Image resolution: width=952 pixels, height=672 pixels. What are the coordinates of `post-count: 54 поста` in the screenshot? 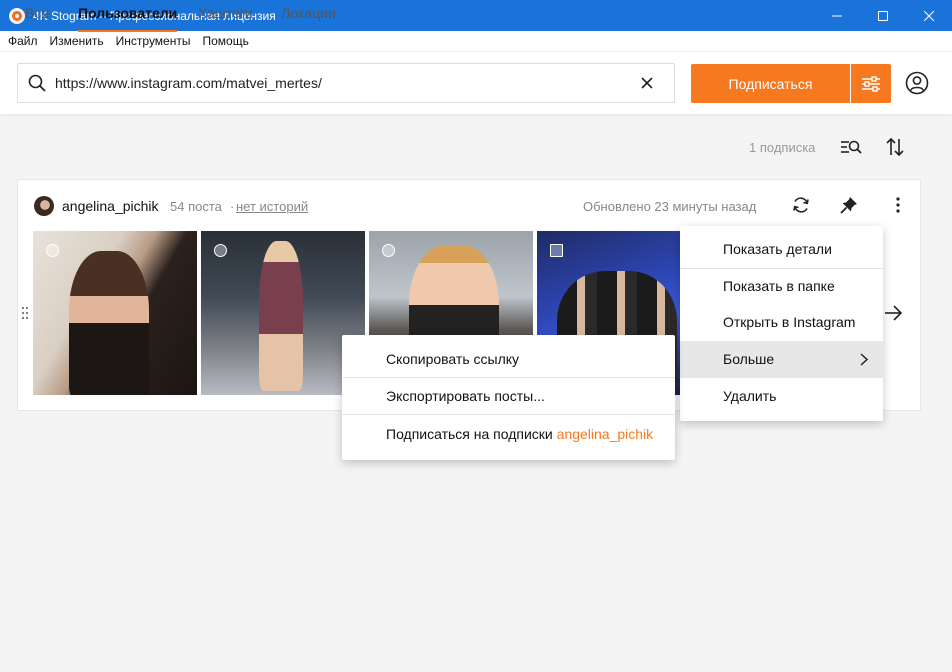 It's located at (196, 206).